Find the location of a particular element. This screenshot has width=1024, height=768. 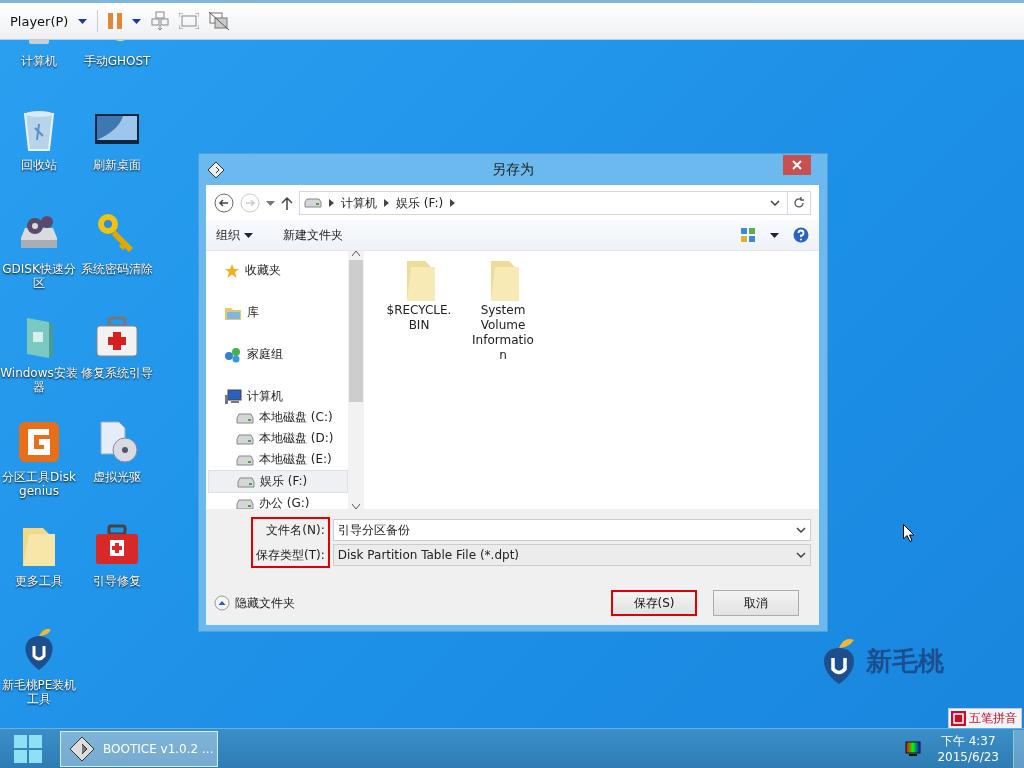

nav-item: 本地磁盘 (E:) is located at coordinates (278, 459).